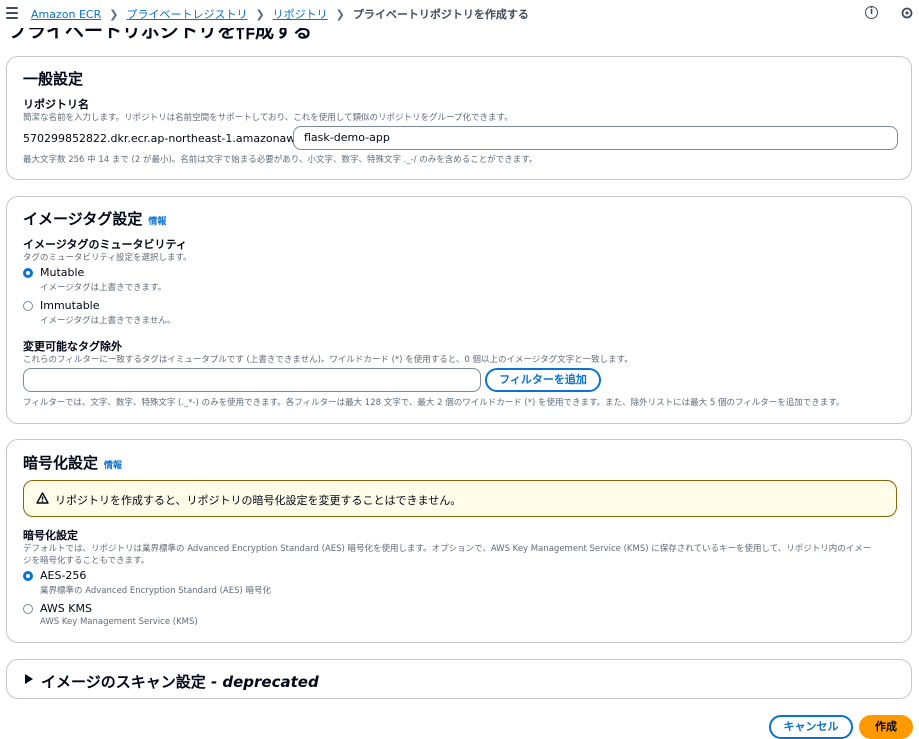  What do you see at coordinates (50, 535) in the screenshot?
I see `encryption-setting-label: 暗号化設定` at bounding box center [50, 535].